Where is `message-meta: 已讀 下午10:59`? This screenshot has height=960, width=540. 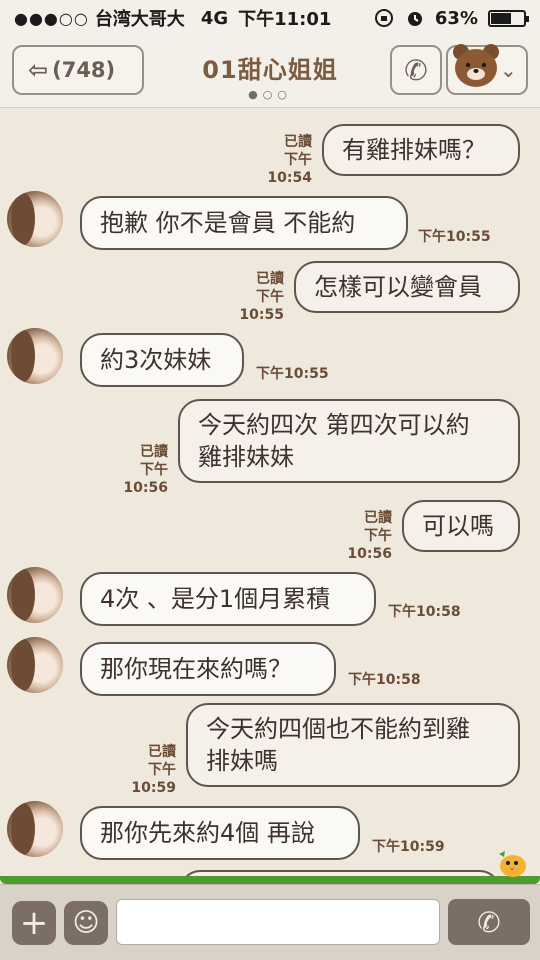
message-meta: 已讀 下午10:59 is located at coordinates (140, 770).